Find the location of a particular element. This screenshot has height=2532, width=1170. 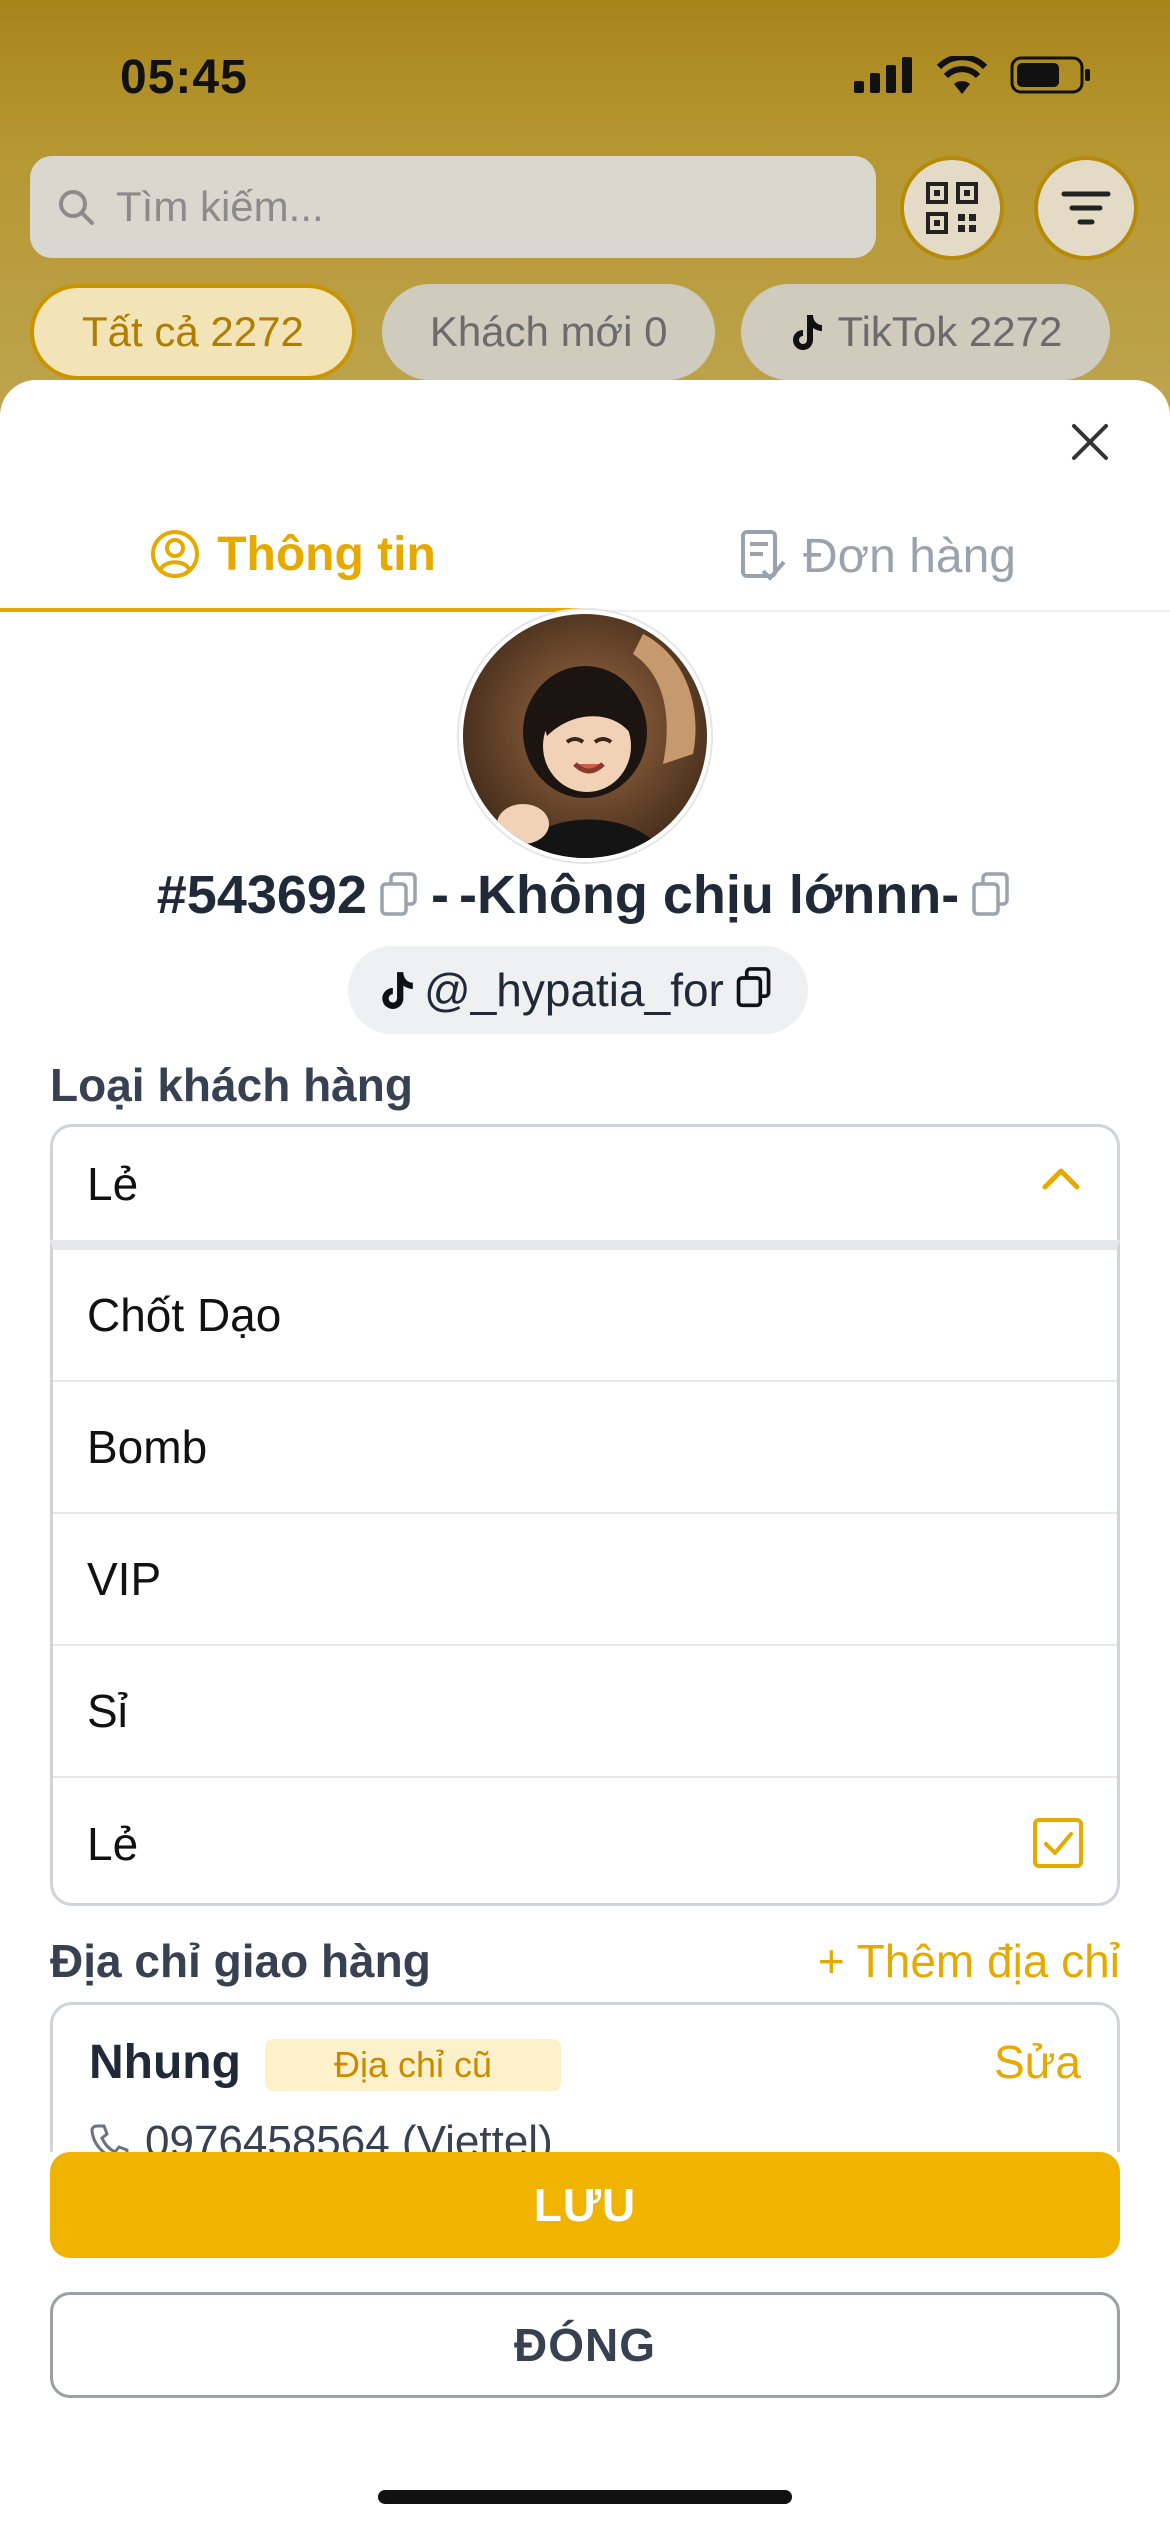

option-label: Bomb is located at coordinates (147, 1447).